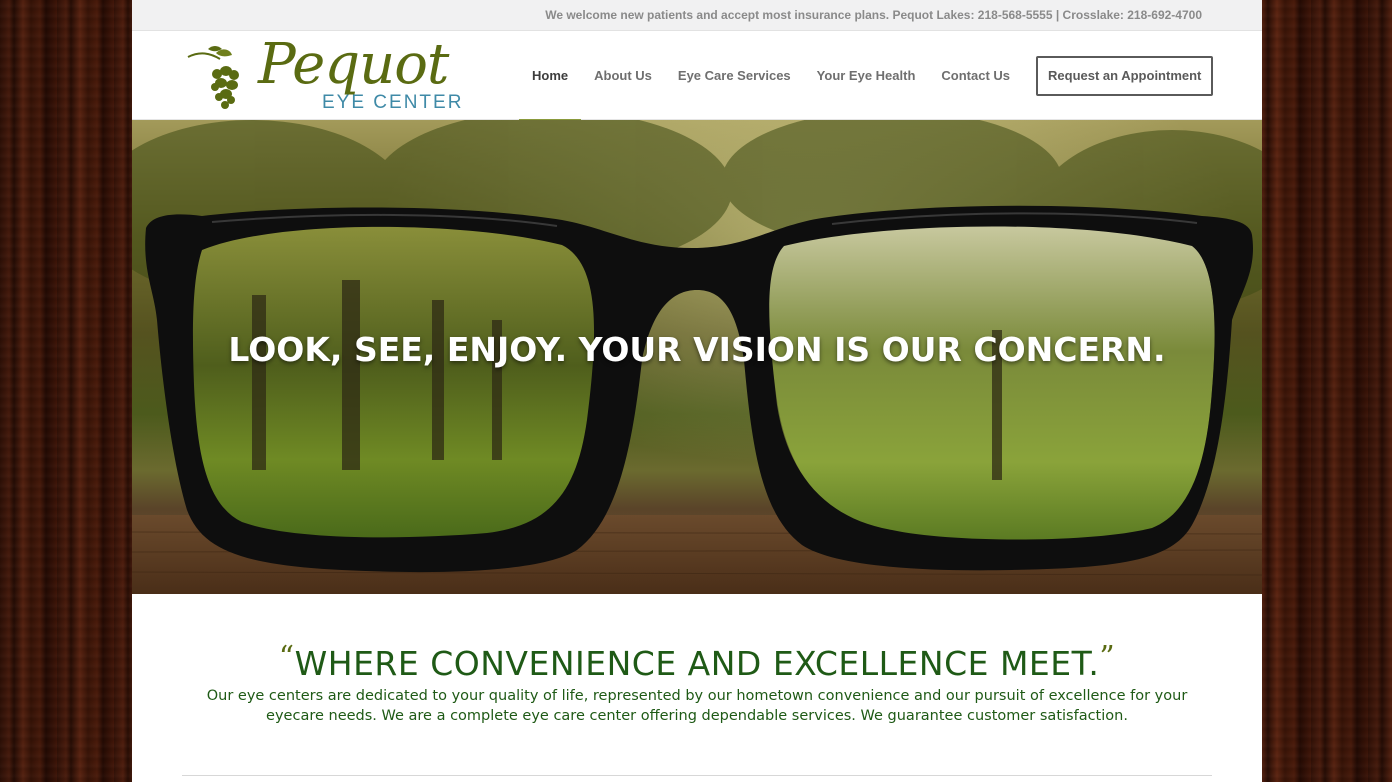  Describe the element at coordinates (550, 76) in the screenshot. I see `nav-item-home: Home` at that location.